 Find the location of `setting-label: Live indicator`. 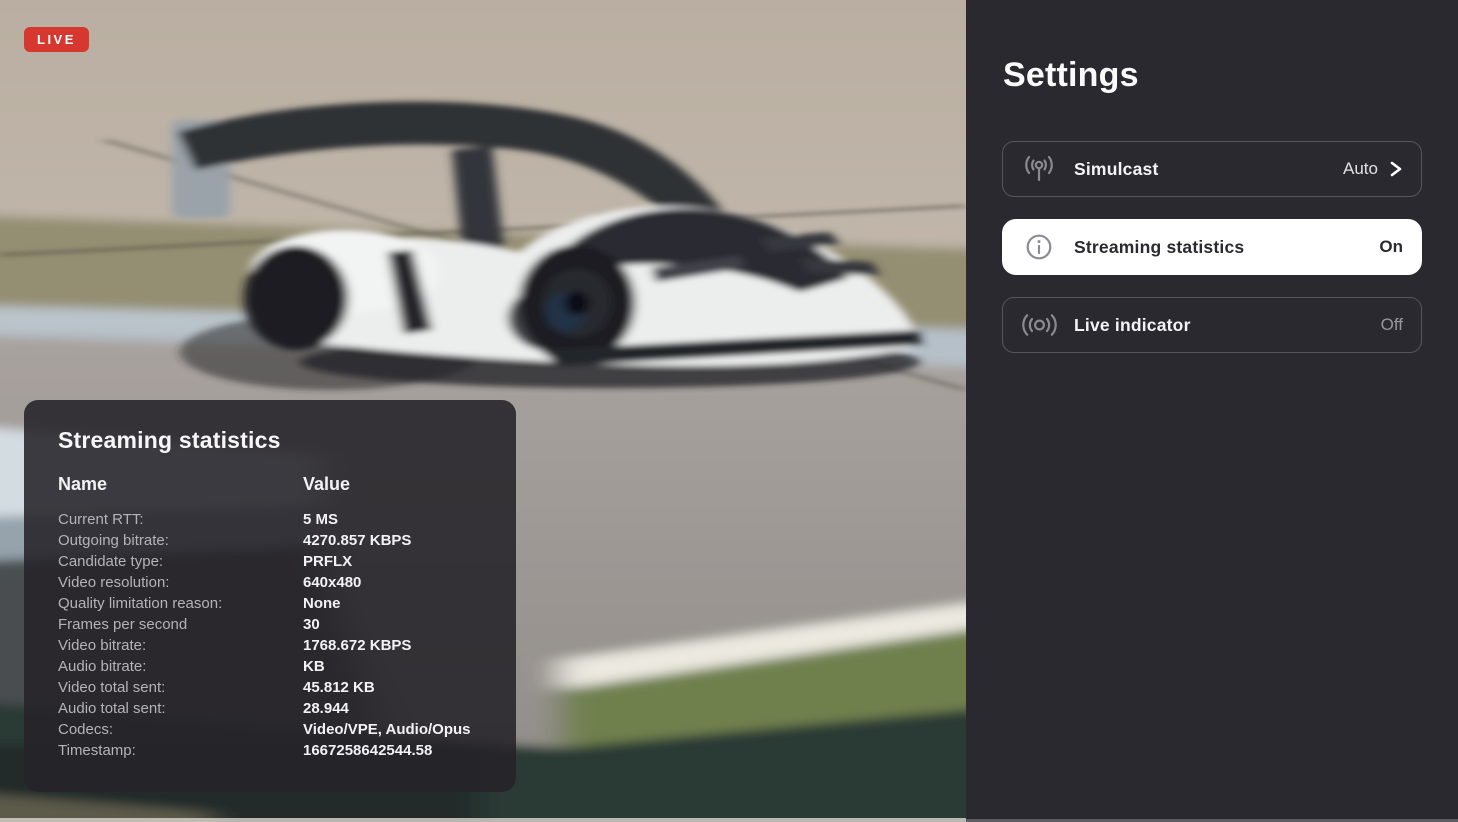

setting-label: Live indicator is located at coordinates (1132, 324).